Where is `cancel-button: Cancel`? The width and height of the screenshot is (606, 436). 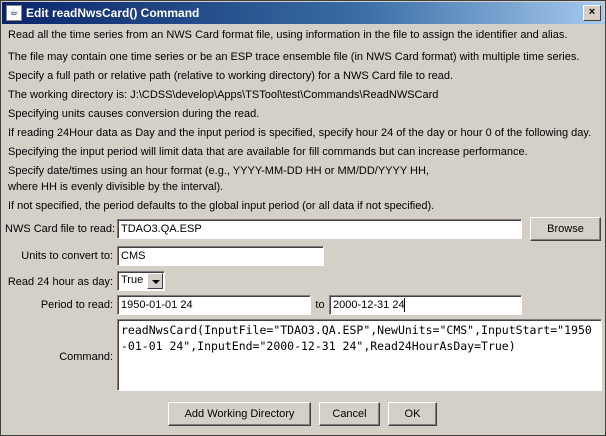 cancel-button: Cancel is located at coordinates (349, 414).